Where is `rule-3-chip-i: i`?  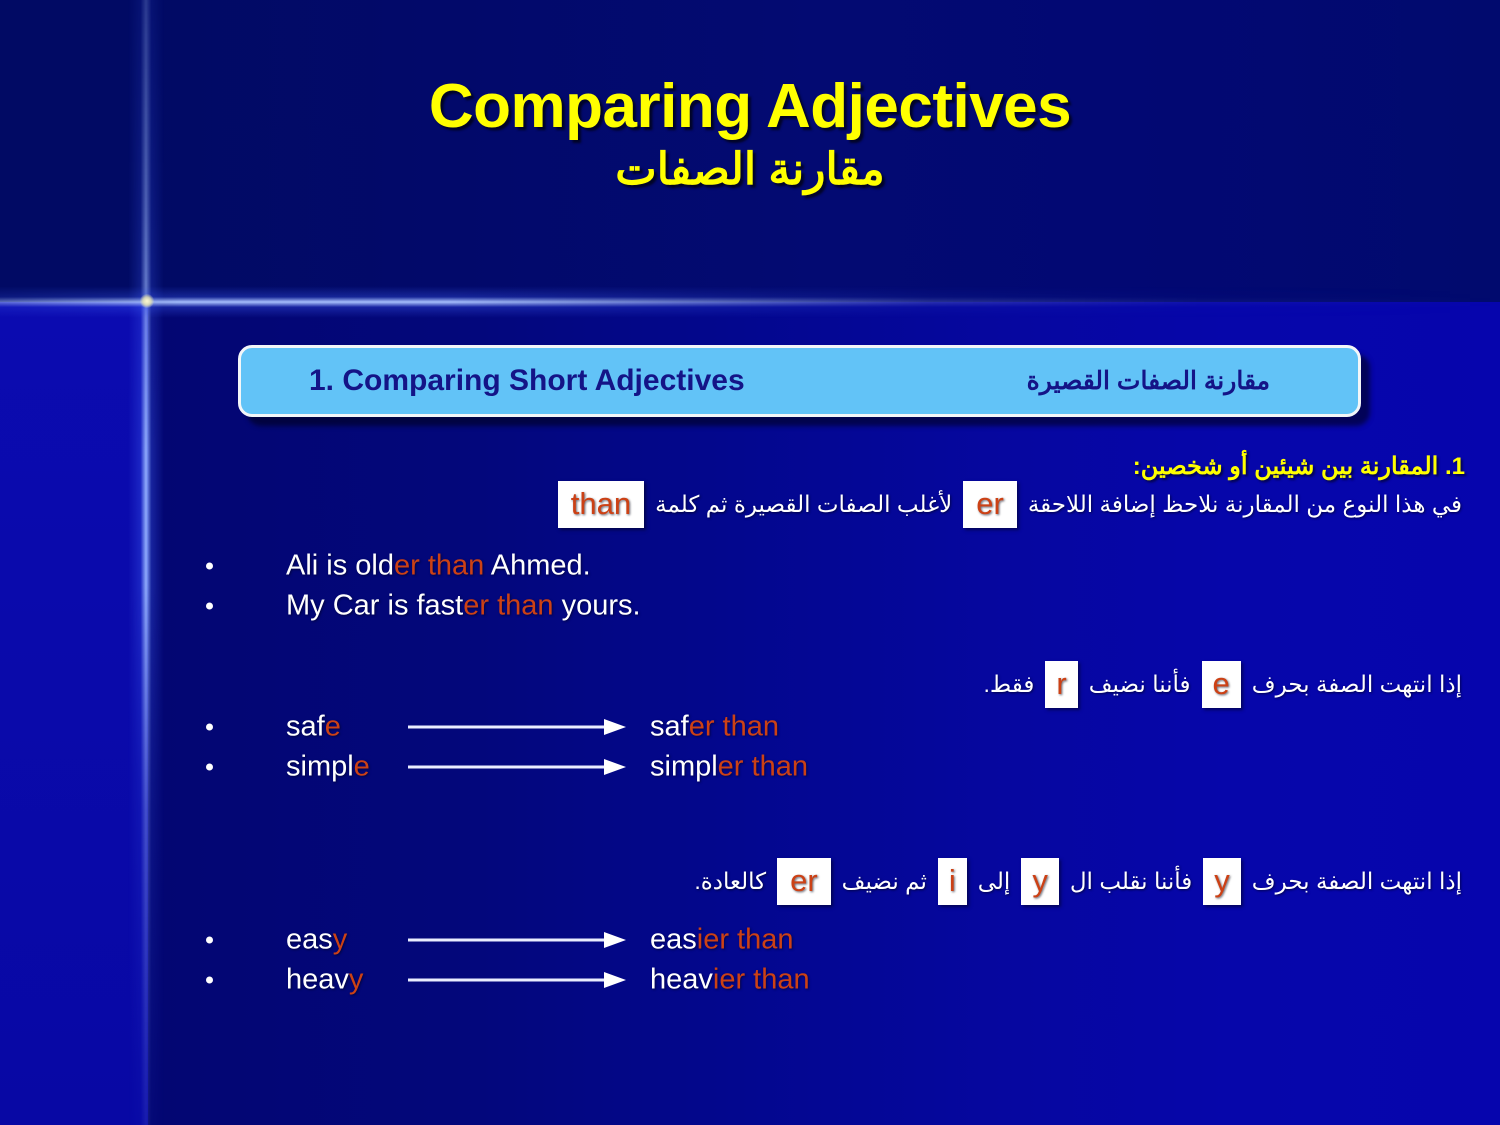 rule-3-chip-i: i is located at coordinates (952, 881).